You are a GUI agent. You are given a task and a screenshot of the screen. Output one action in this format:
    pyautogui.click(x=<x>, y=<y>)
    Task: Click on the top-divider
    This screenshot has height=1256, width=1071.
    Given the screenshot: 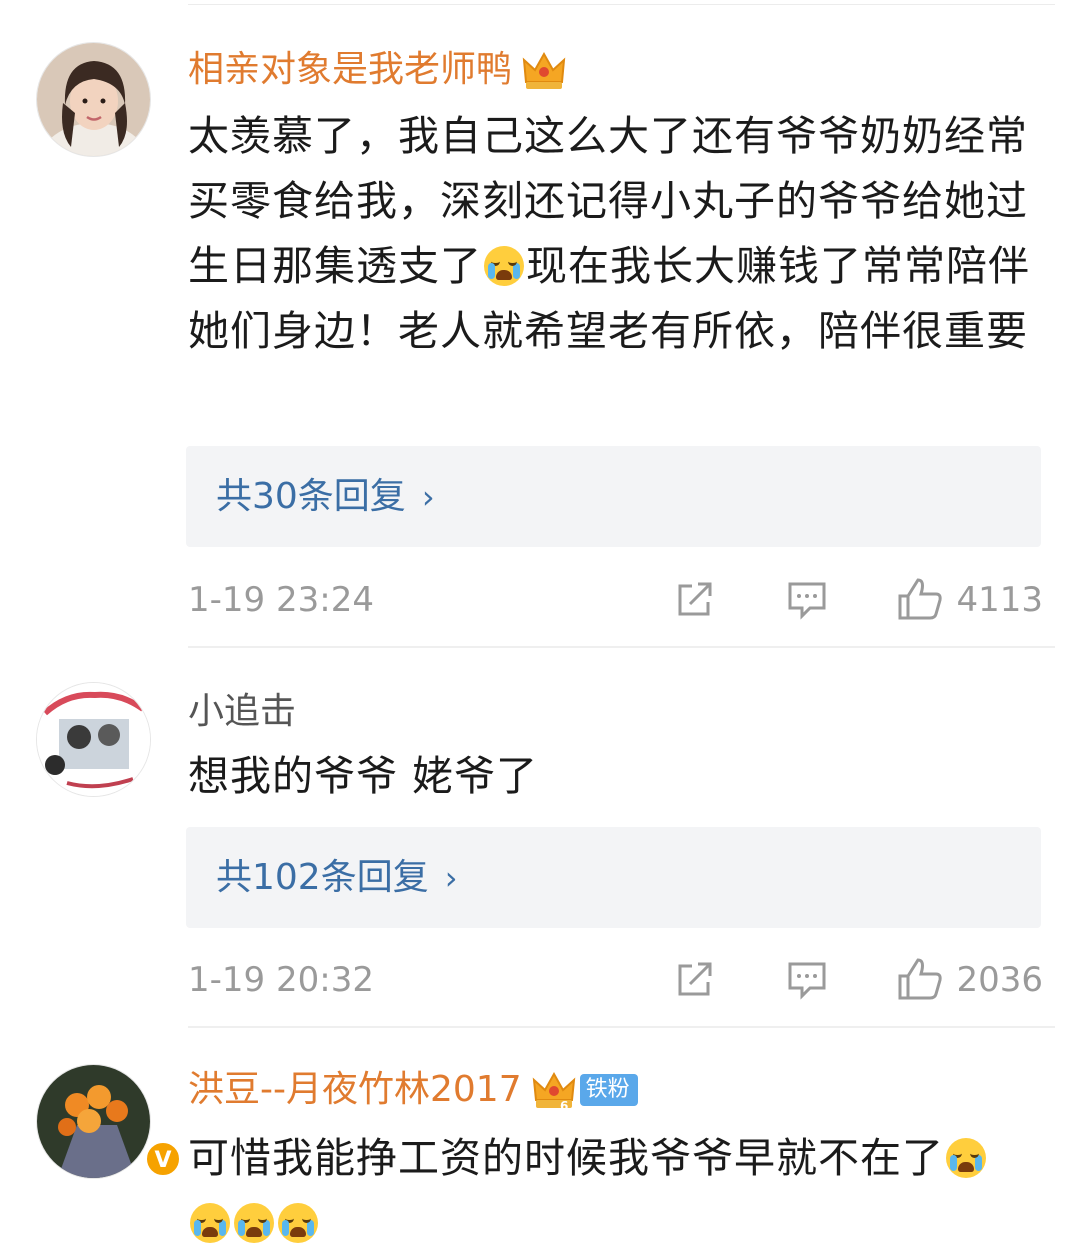 What is the action you would take?
    pyautogui.click(x=621, y=4)
    